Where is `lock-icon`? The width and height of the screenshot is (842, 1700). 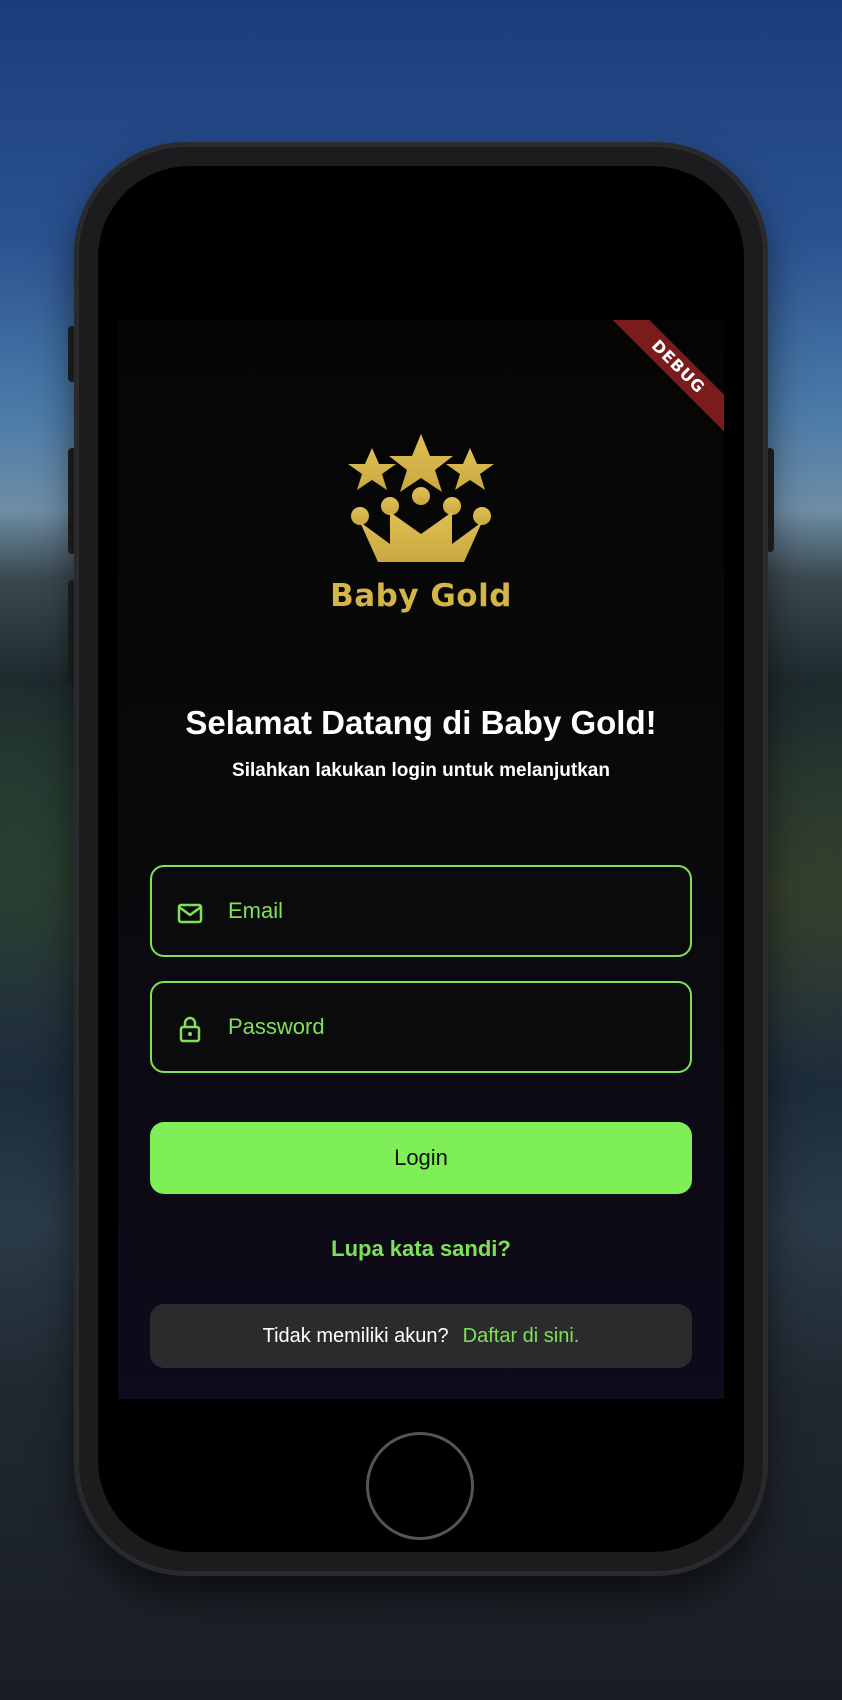
lock-icon is located at coordinates (190, 1029).